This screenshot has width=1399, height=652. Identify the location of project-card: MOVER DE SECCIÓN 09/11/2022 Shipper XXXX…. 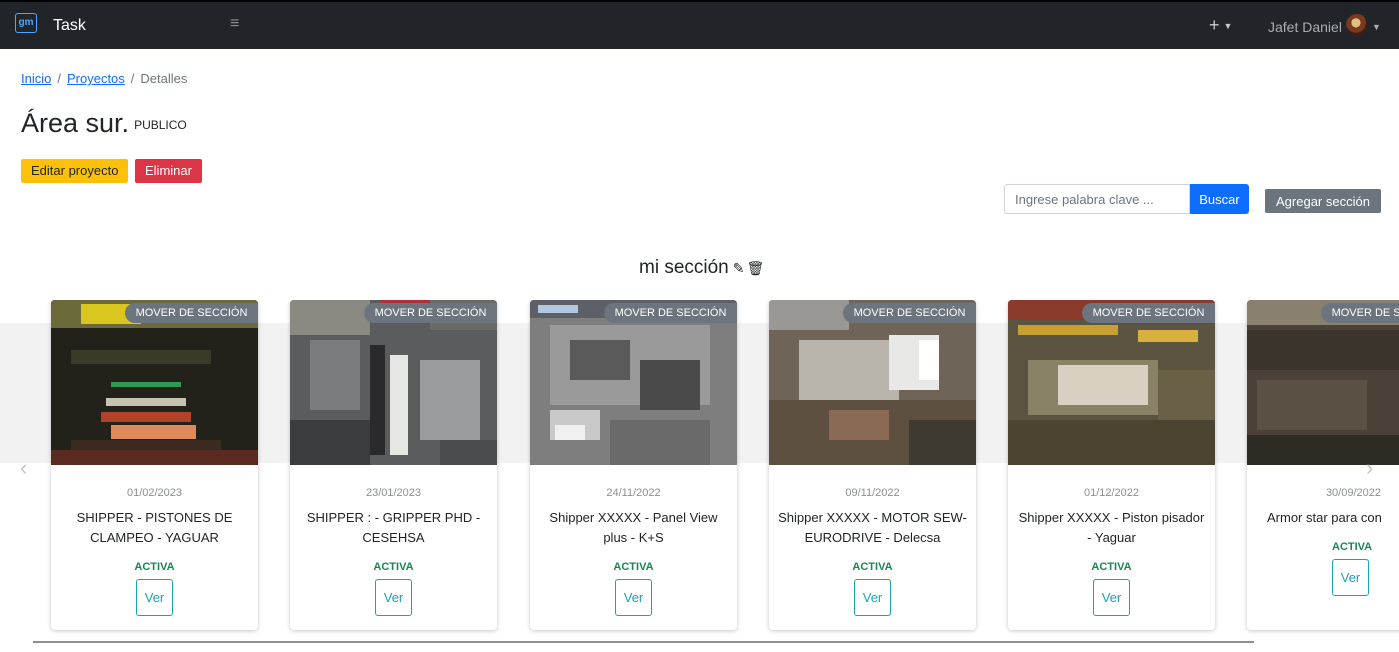
(872, 465).